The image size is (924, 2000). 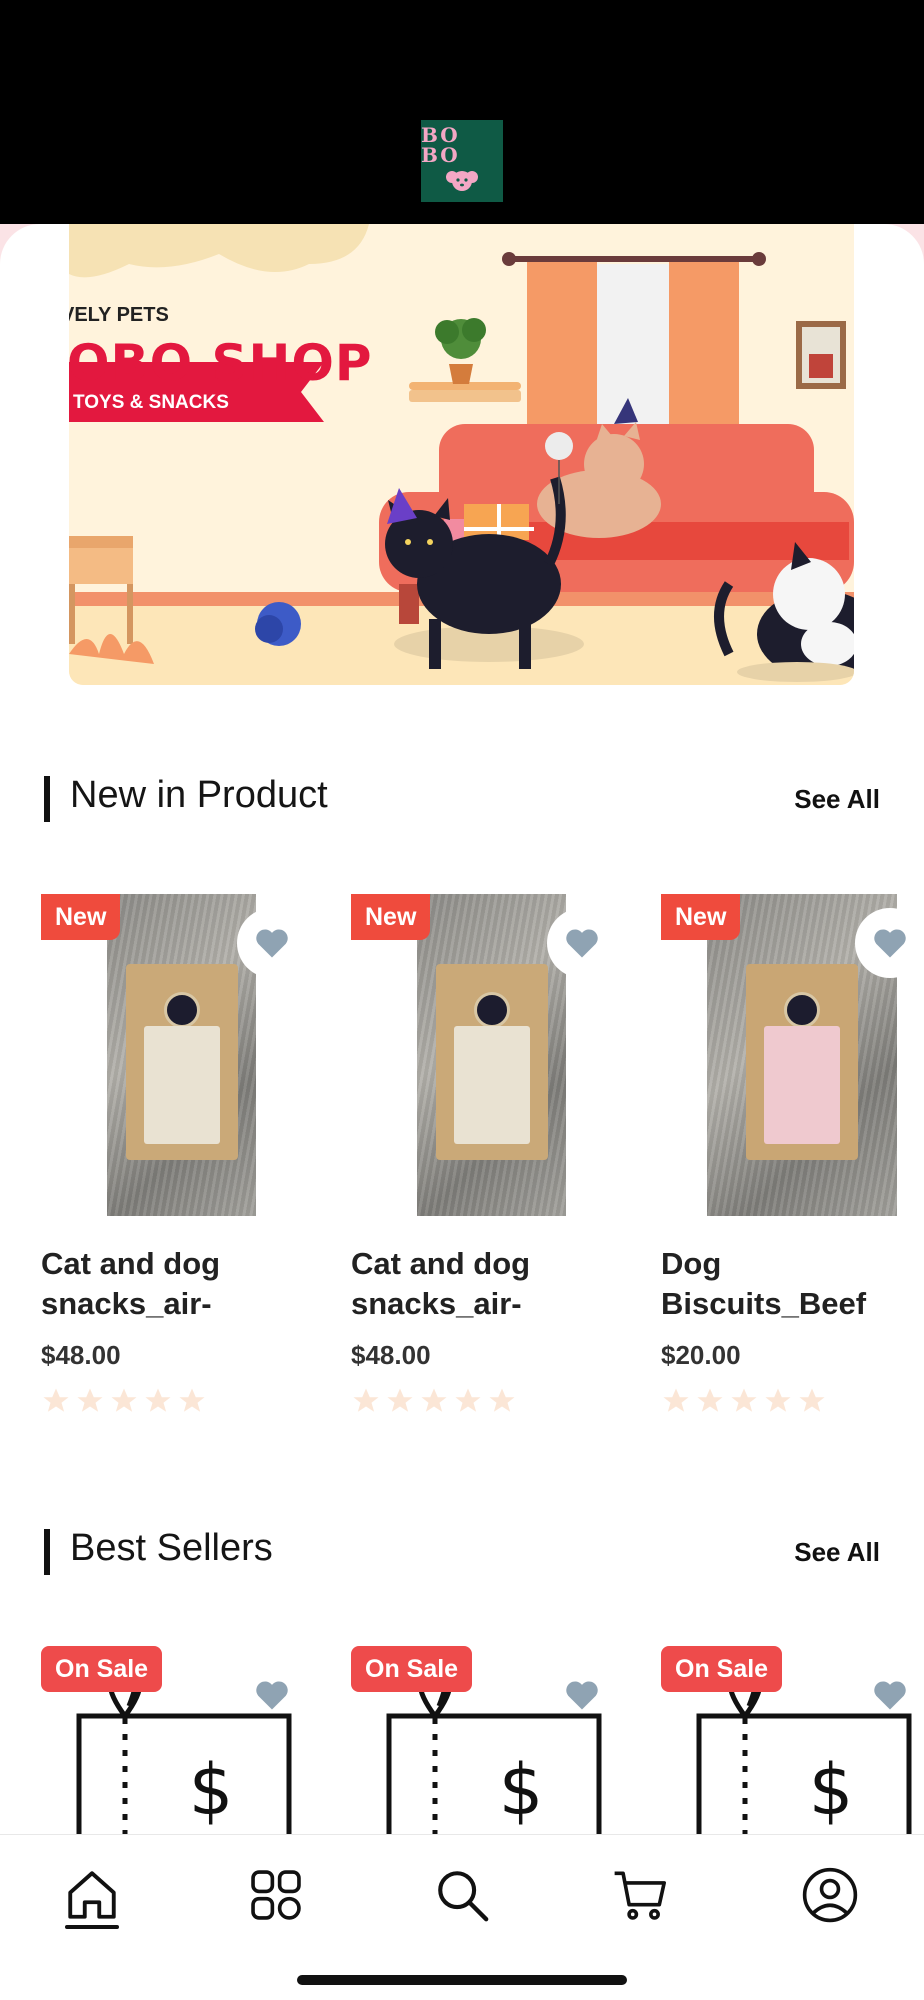 What do you see at coordinates (119, 315) in the screenshot?
I see `banner-kicker: VELY PETS` at bounding box center [119, 315].